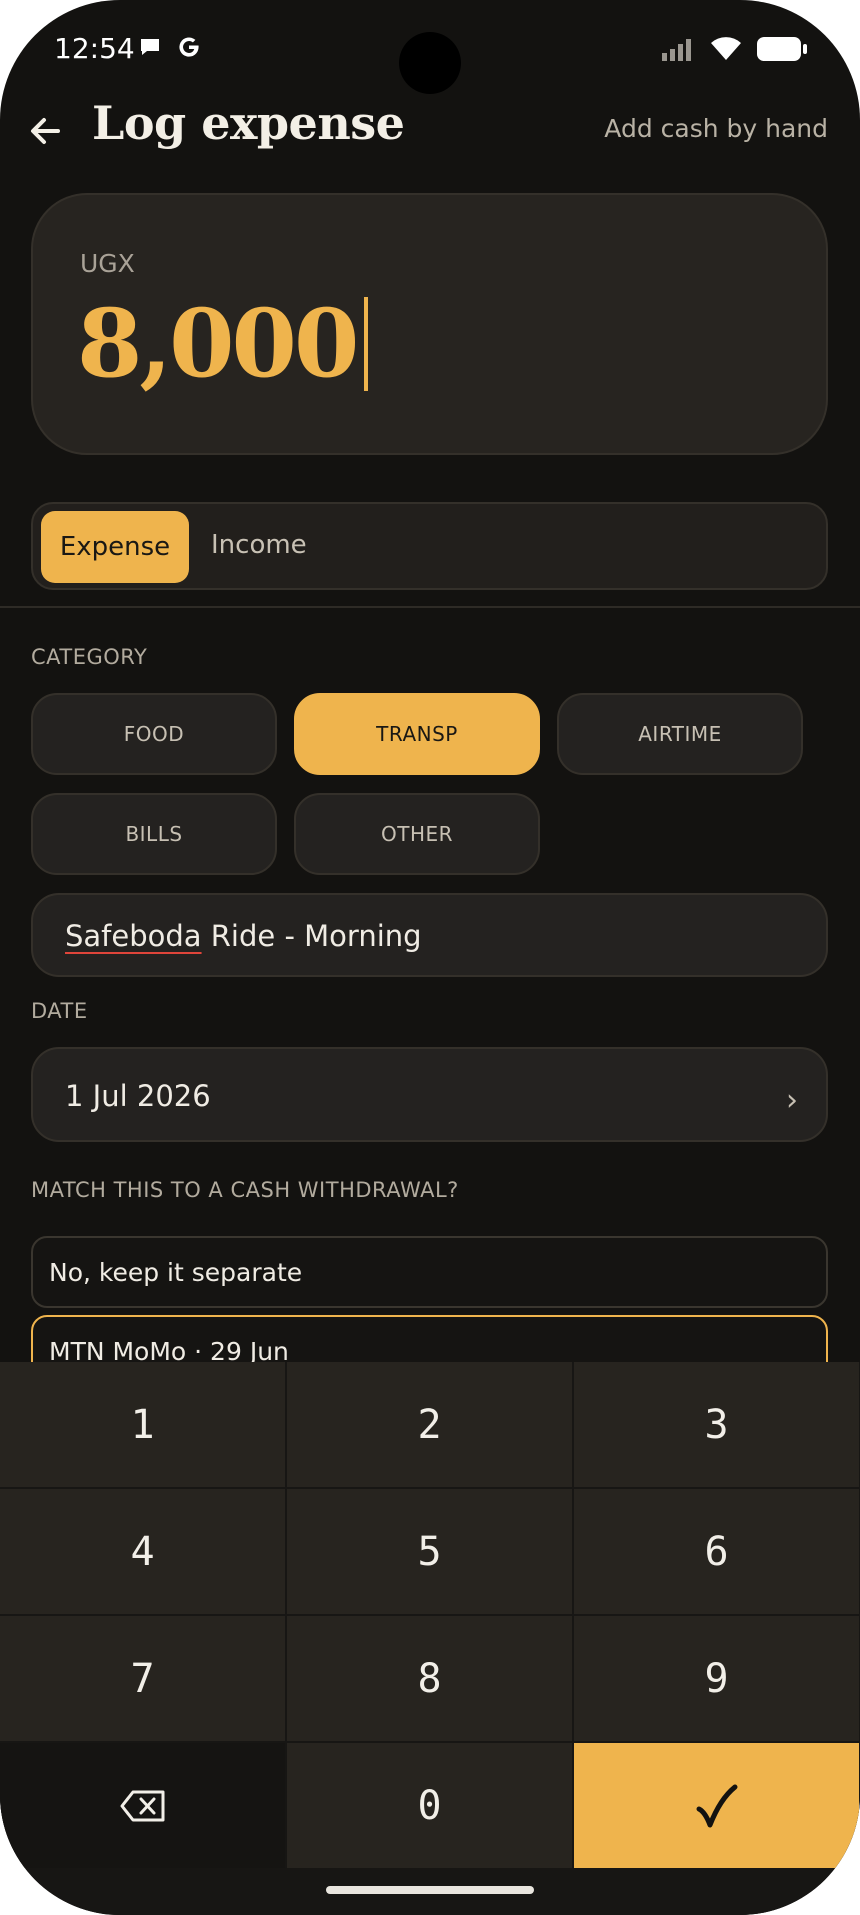 This screenshot has width=860, height=1915. I want to click on key-4: 4, so click(142, 1551).